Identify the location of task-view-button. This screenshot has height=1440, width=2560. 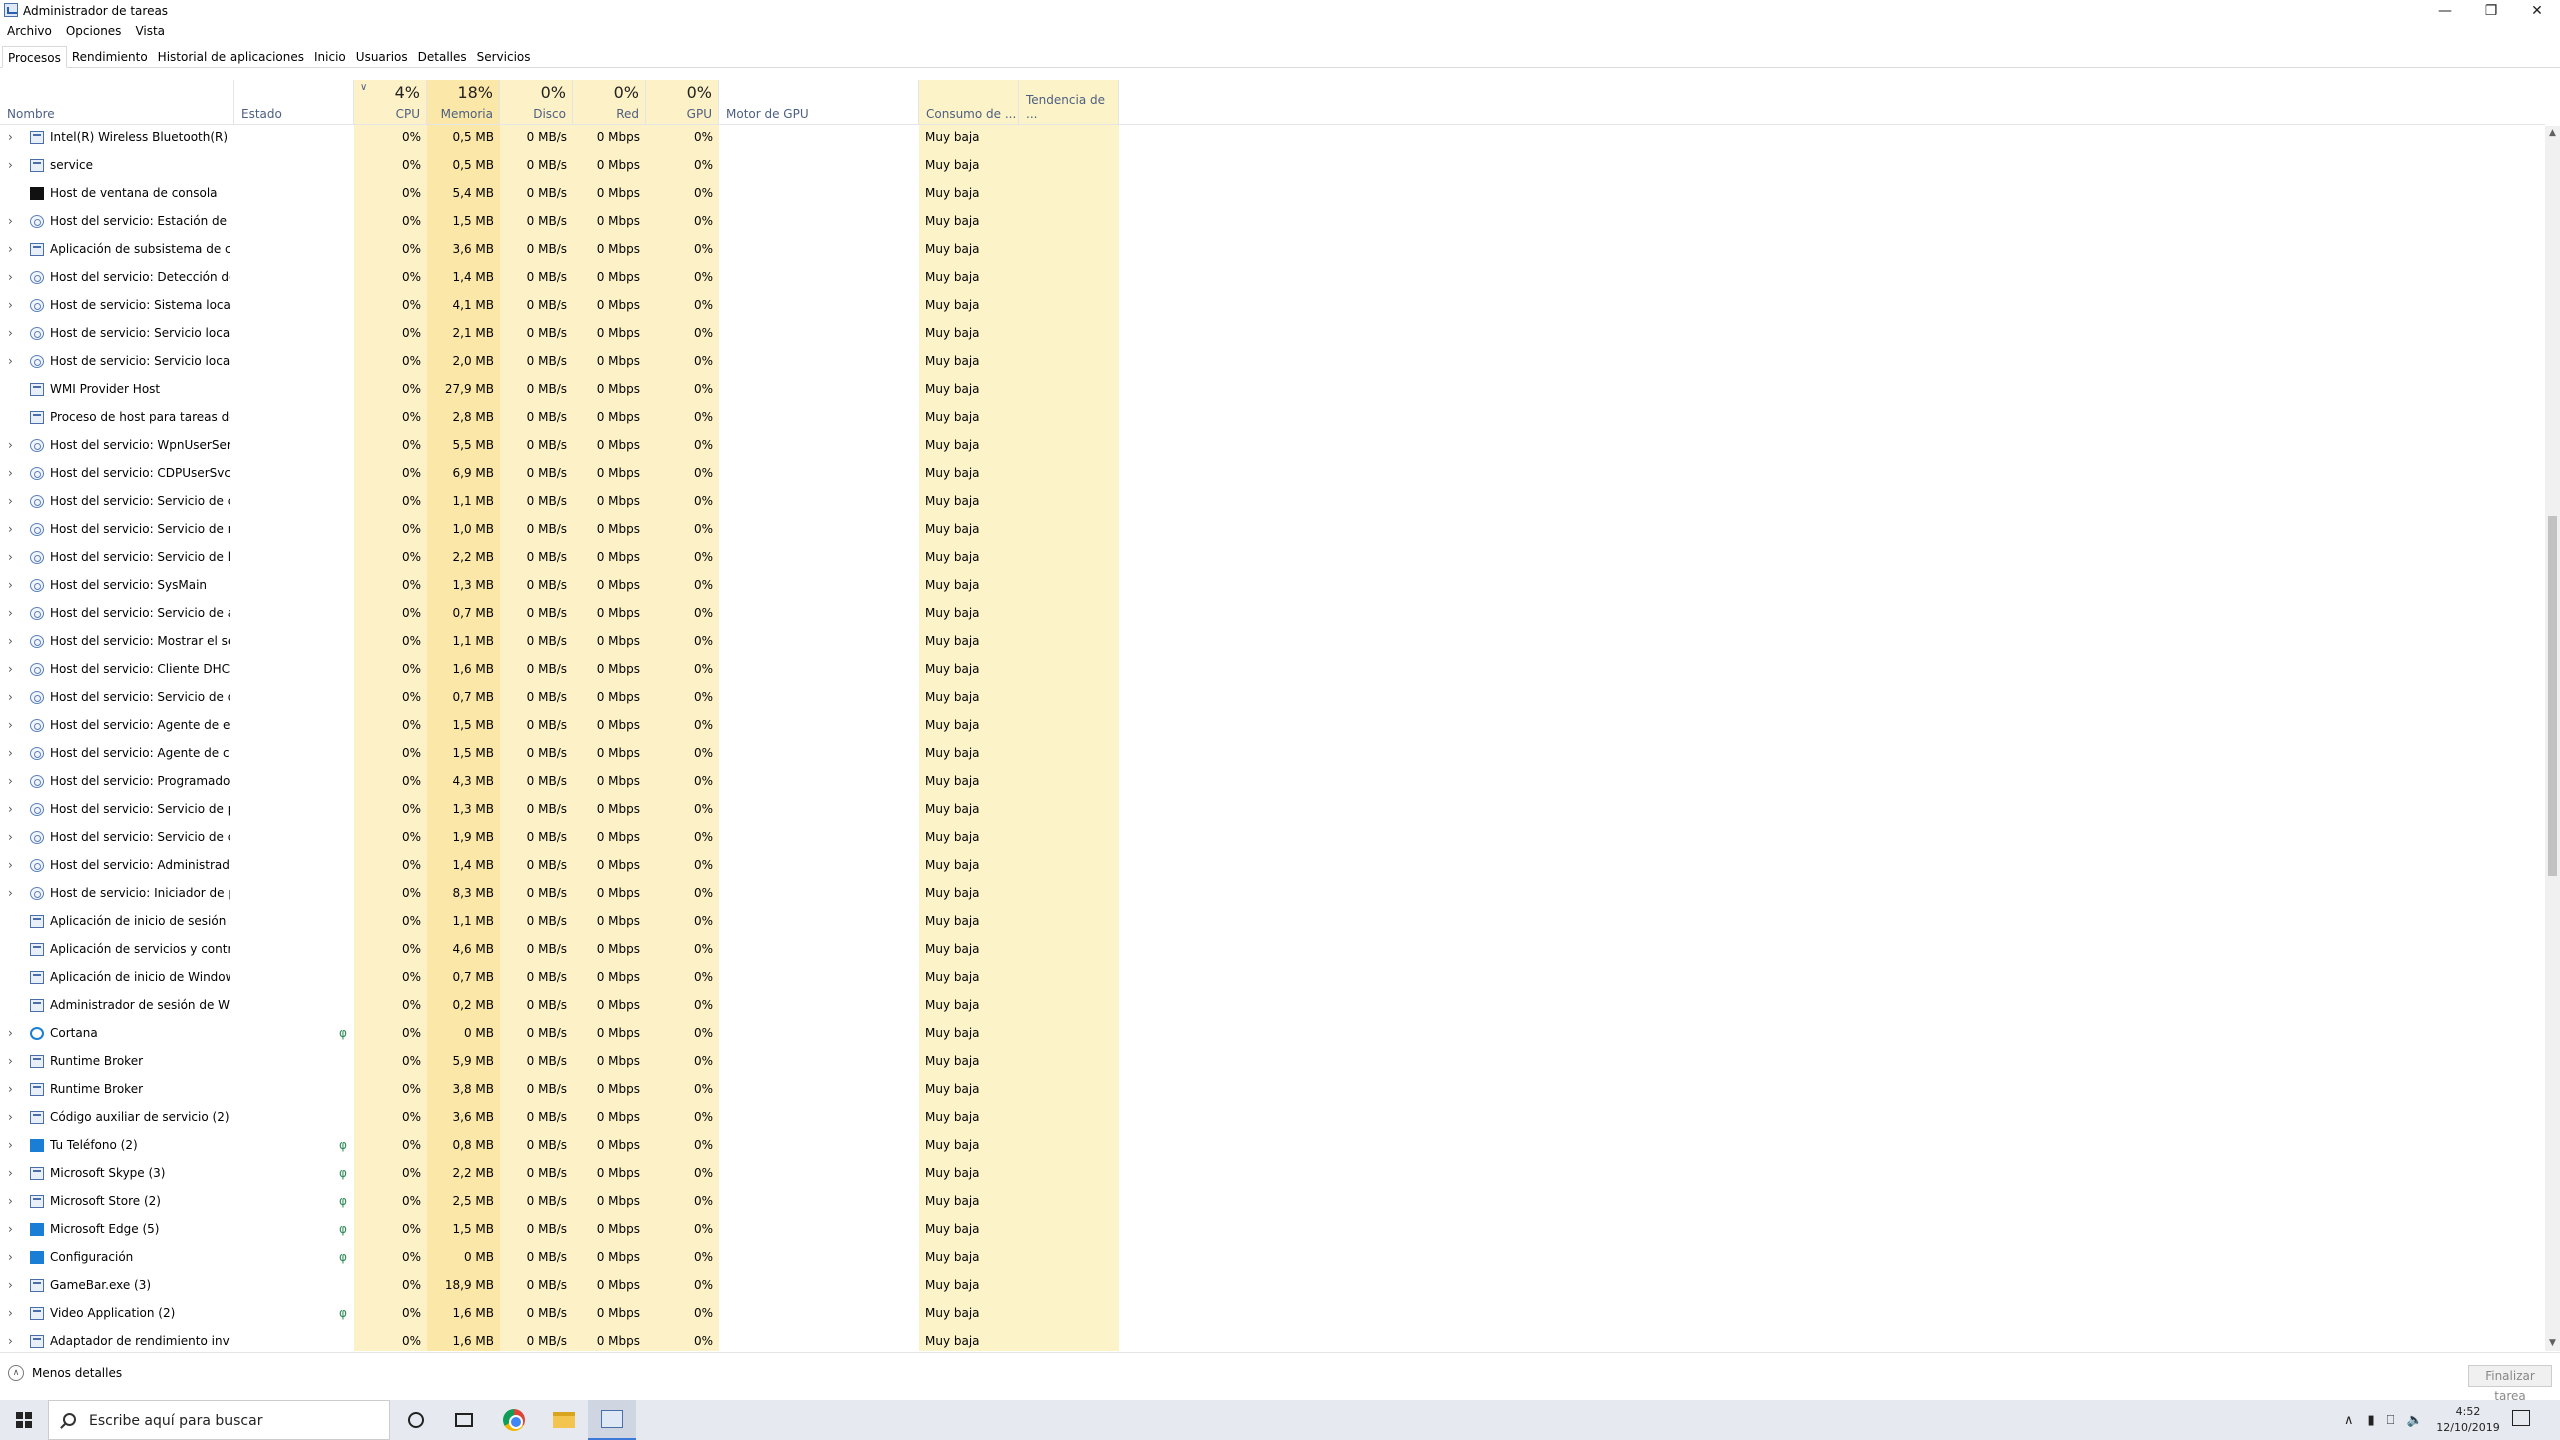
(464, 1420).